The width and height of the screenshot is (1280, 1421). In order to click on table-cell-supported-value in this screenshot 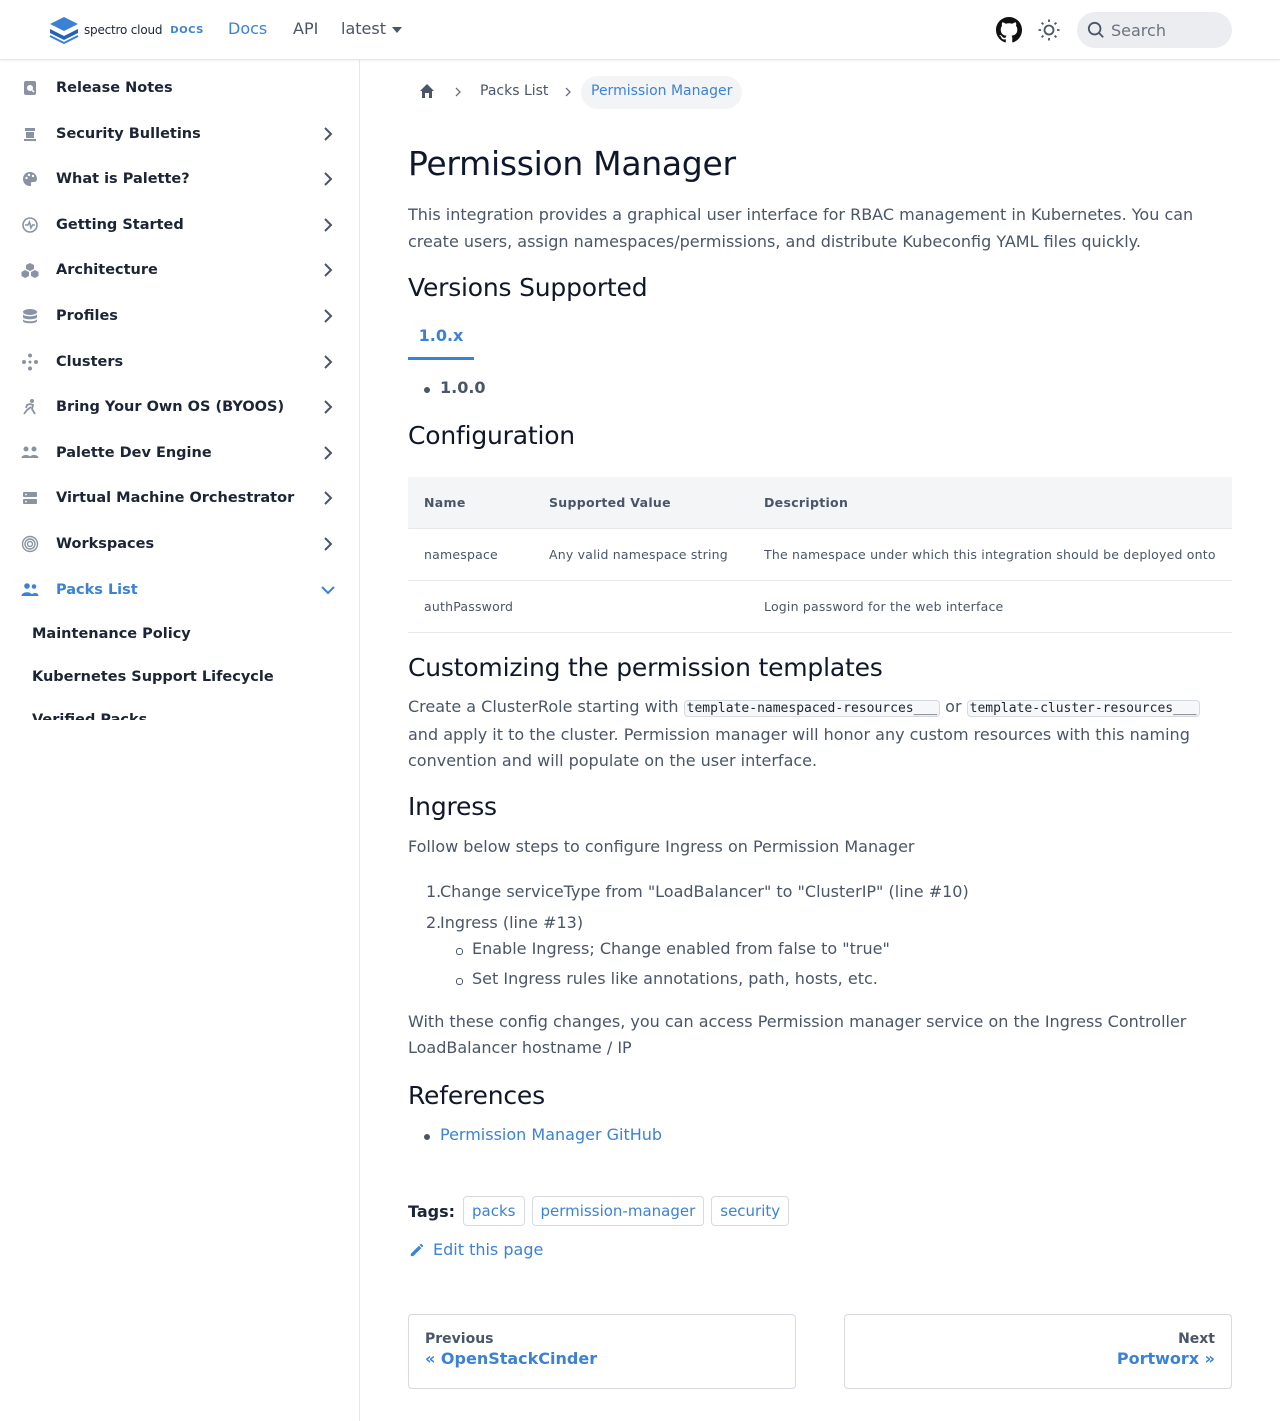, I will do `click(640, 606)`.